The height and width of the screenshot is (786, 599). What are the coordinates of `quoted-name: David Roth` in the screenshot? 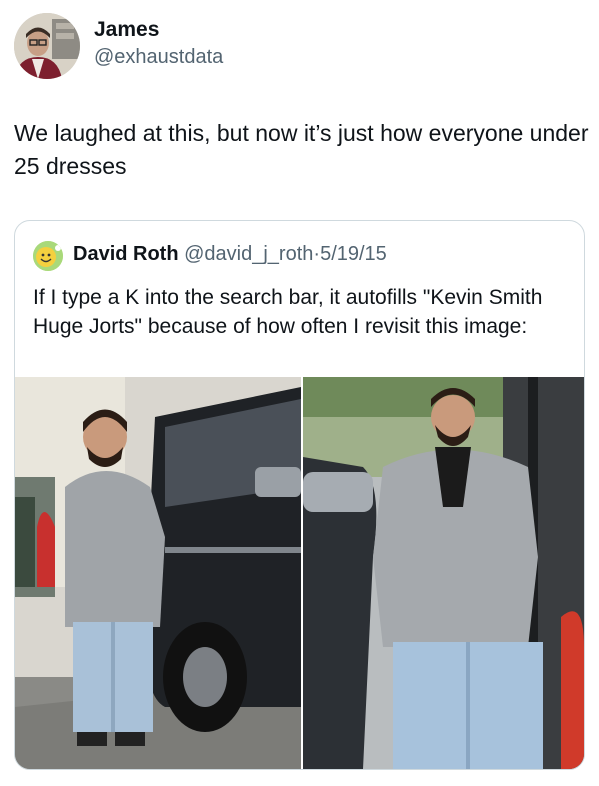 It's located at (126, 254).